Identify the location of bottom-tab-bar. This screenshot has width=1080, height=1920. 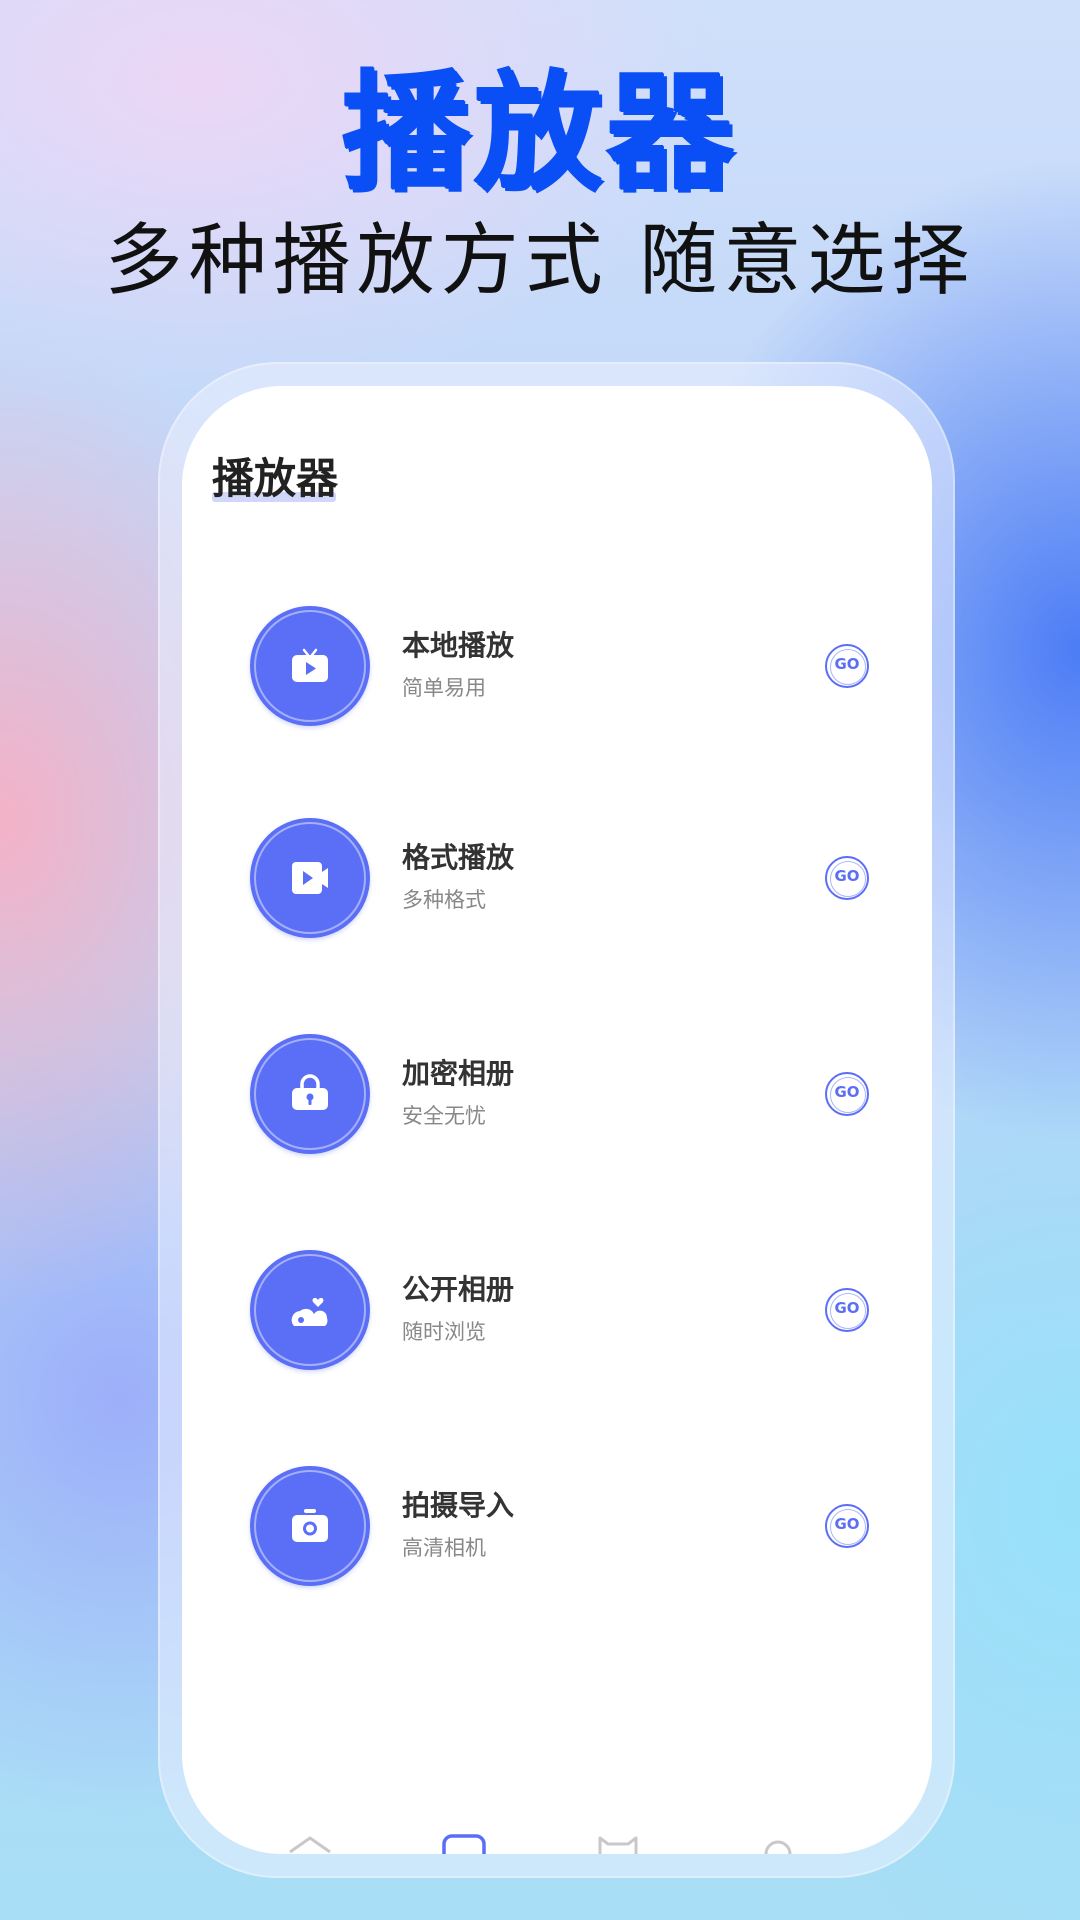
(557, 1842).